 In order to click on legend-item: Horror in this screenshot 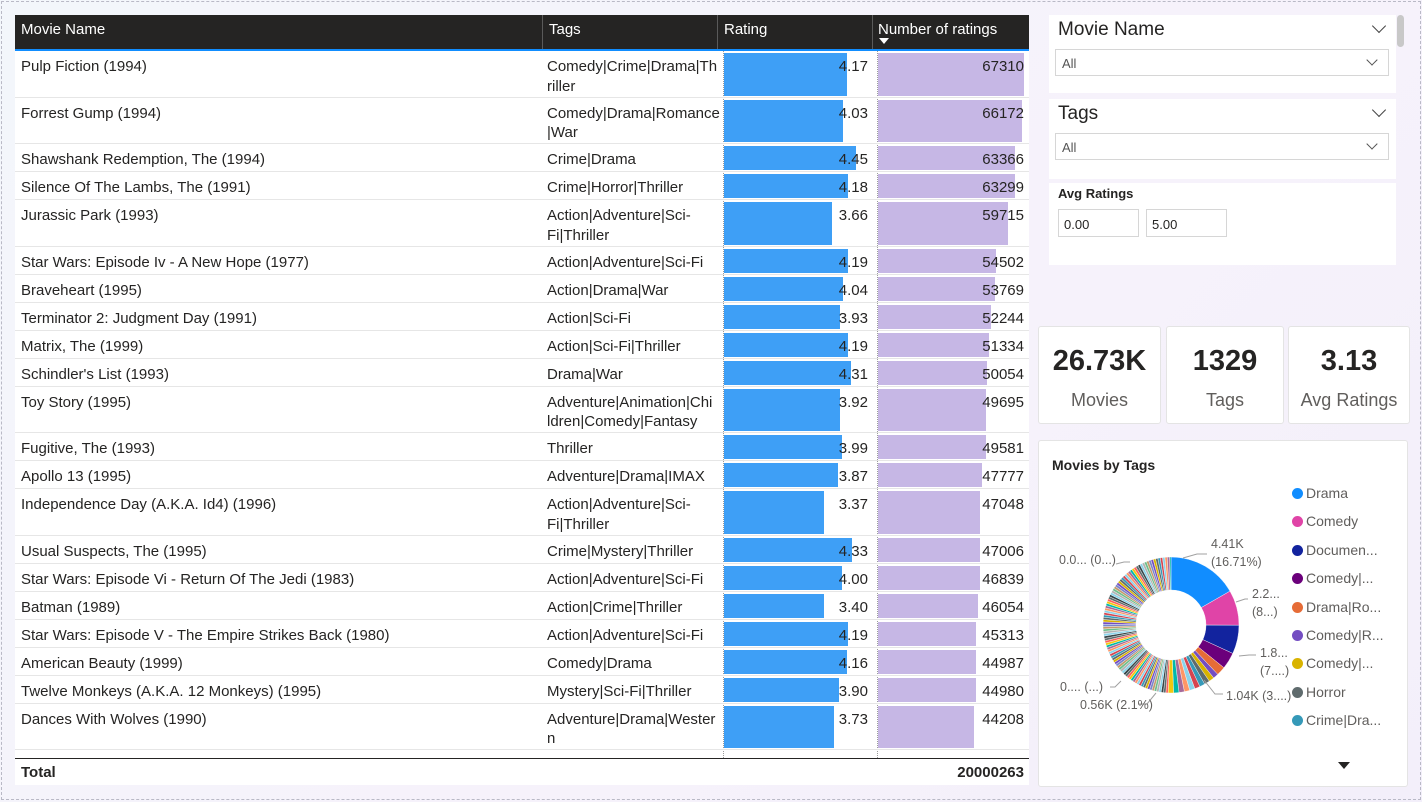, I will do `click(1346, 698)`.